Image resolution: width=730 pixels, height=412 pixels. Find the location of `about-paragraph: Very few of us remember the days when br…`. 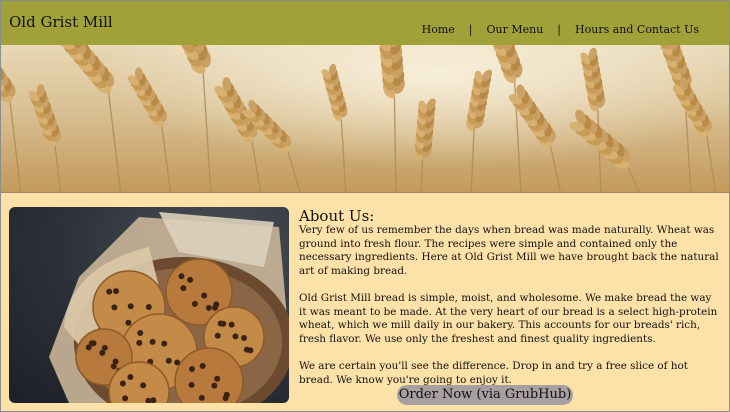

about-paragraph: Very few of us remember the days when br… is located at coordinates (509, 250).